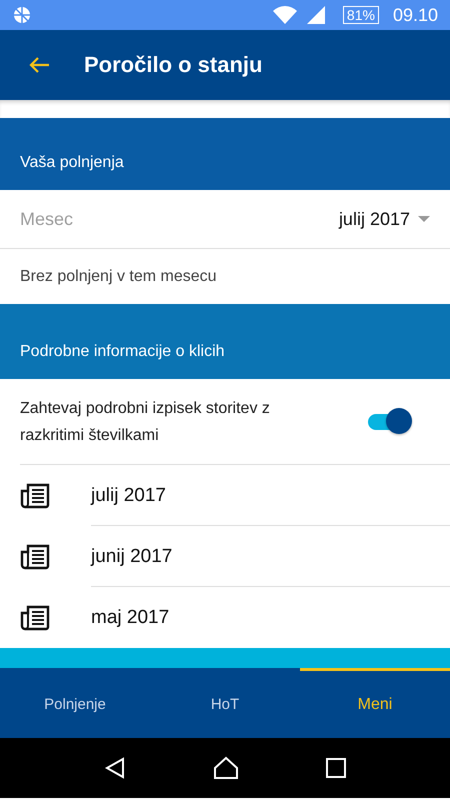  I want to click on empty-message: Brez polnjenj v tem mesecu, so click(118, 277).